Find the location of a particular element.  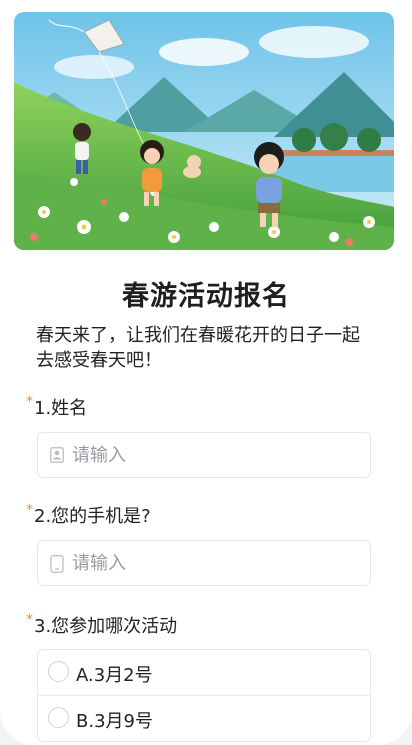

option-a: A.3月2号 is located at coordinates (204, 673).